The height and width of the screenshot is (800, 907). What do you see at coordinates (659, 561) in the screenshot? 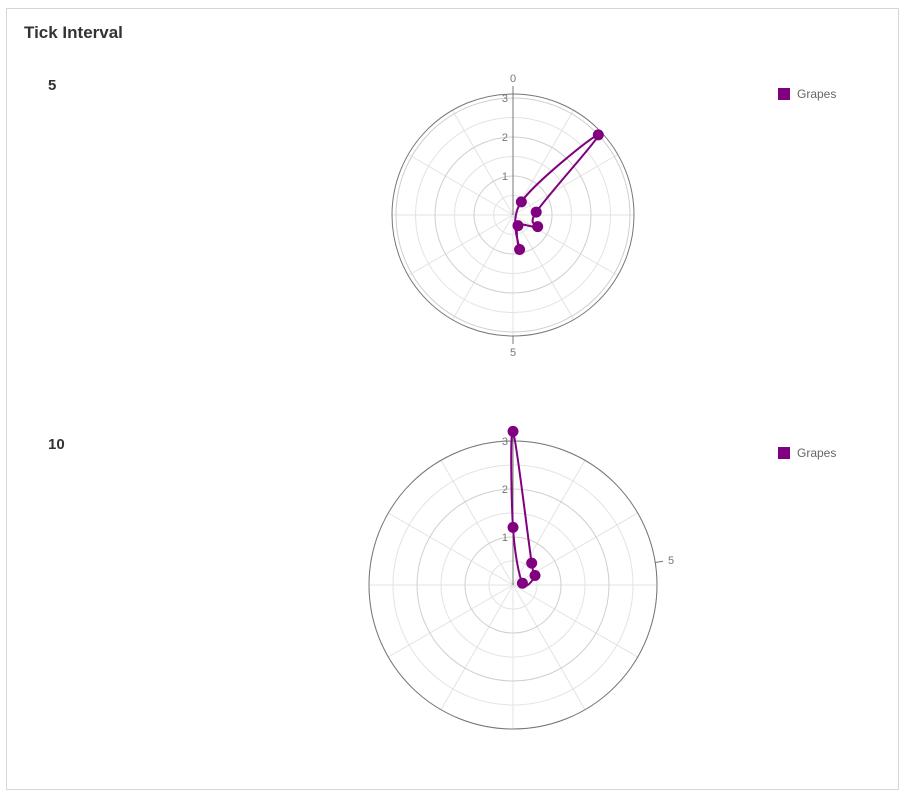
I see `angle-tick-mark` at bounding box center [659, 561].